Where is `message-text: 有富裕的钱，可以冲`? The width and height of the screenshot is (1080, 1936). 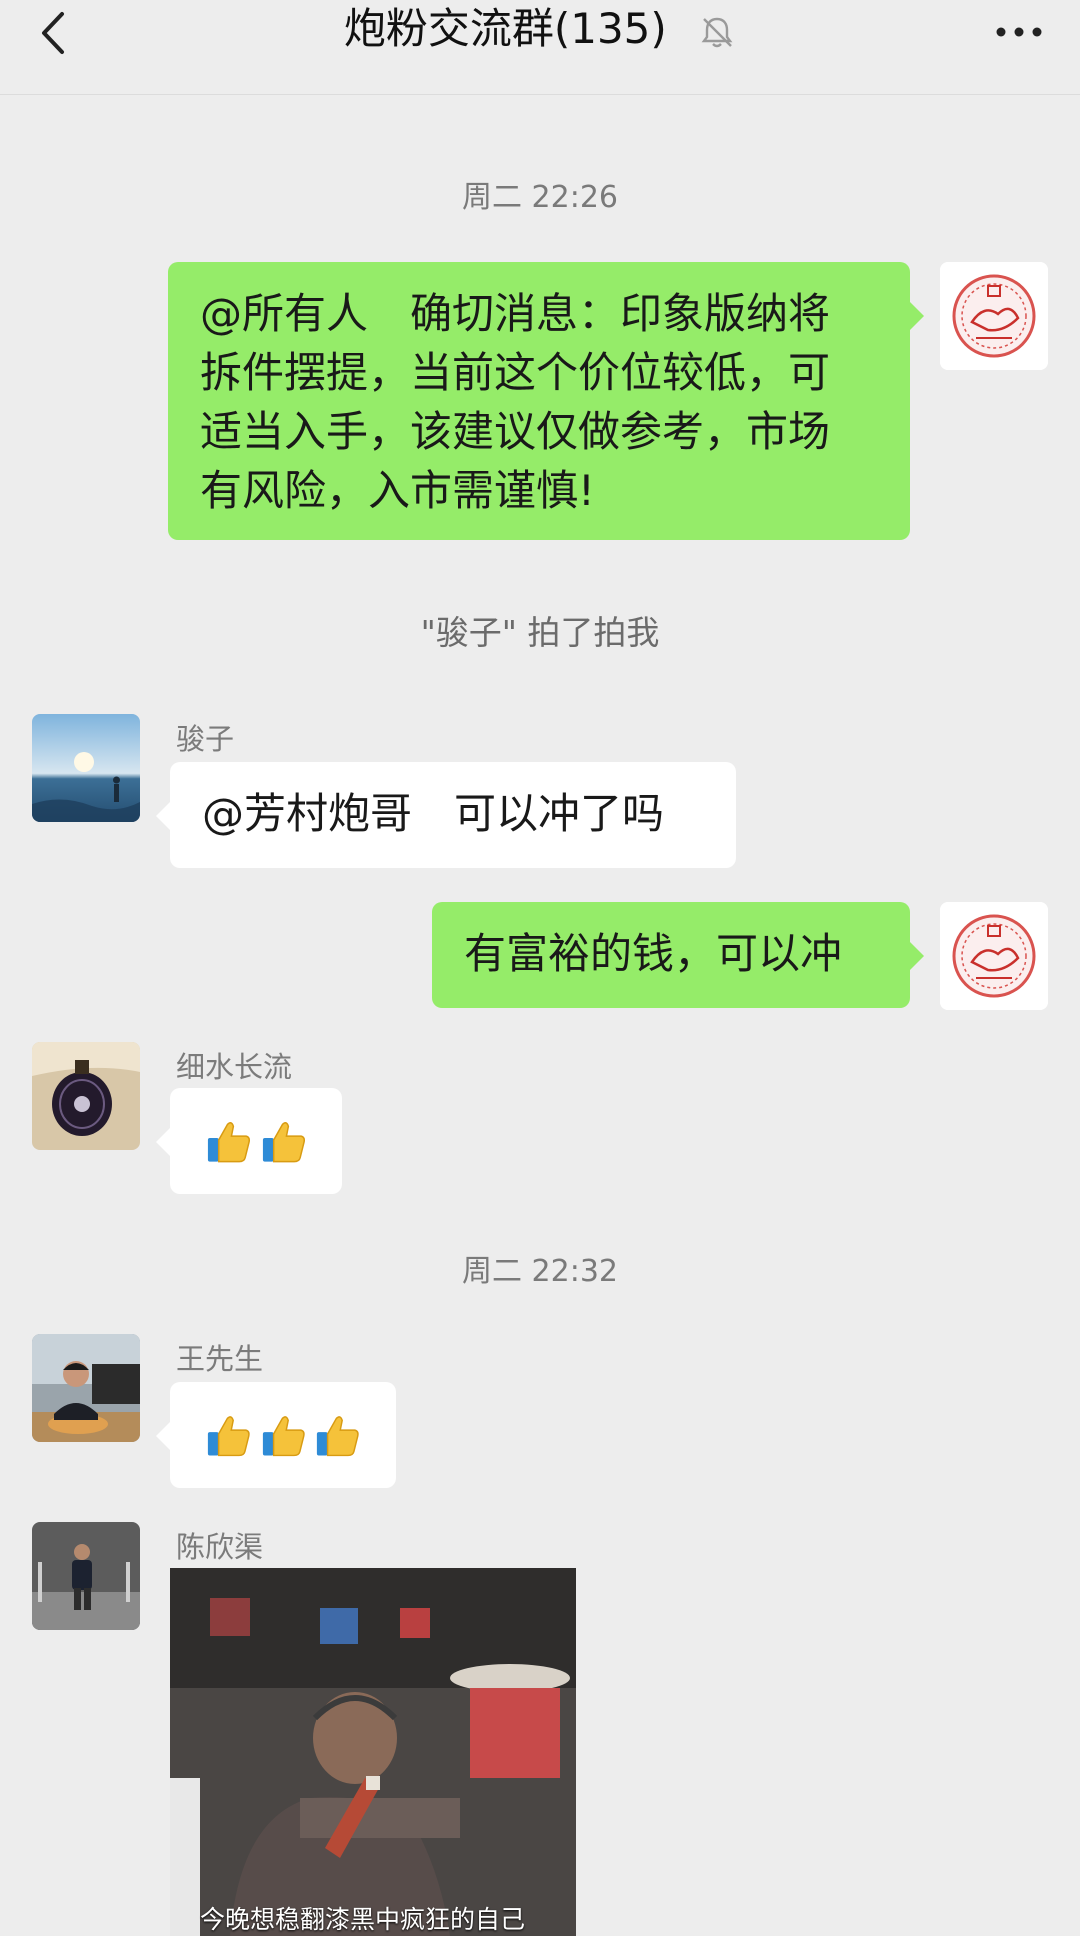 message-text: 有富裕的钱，可以冲 is located at coordinates (653, 953).